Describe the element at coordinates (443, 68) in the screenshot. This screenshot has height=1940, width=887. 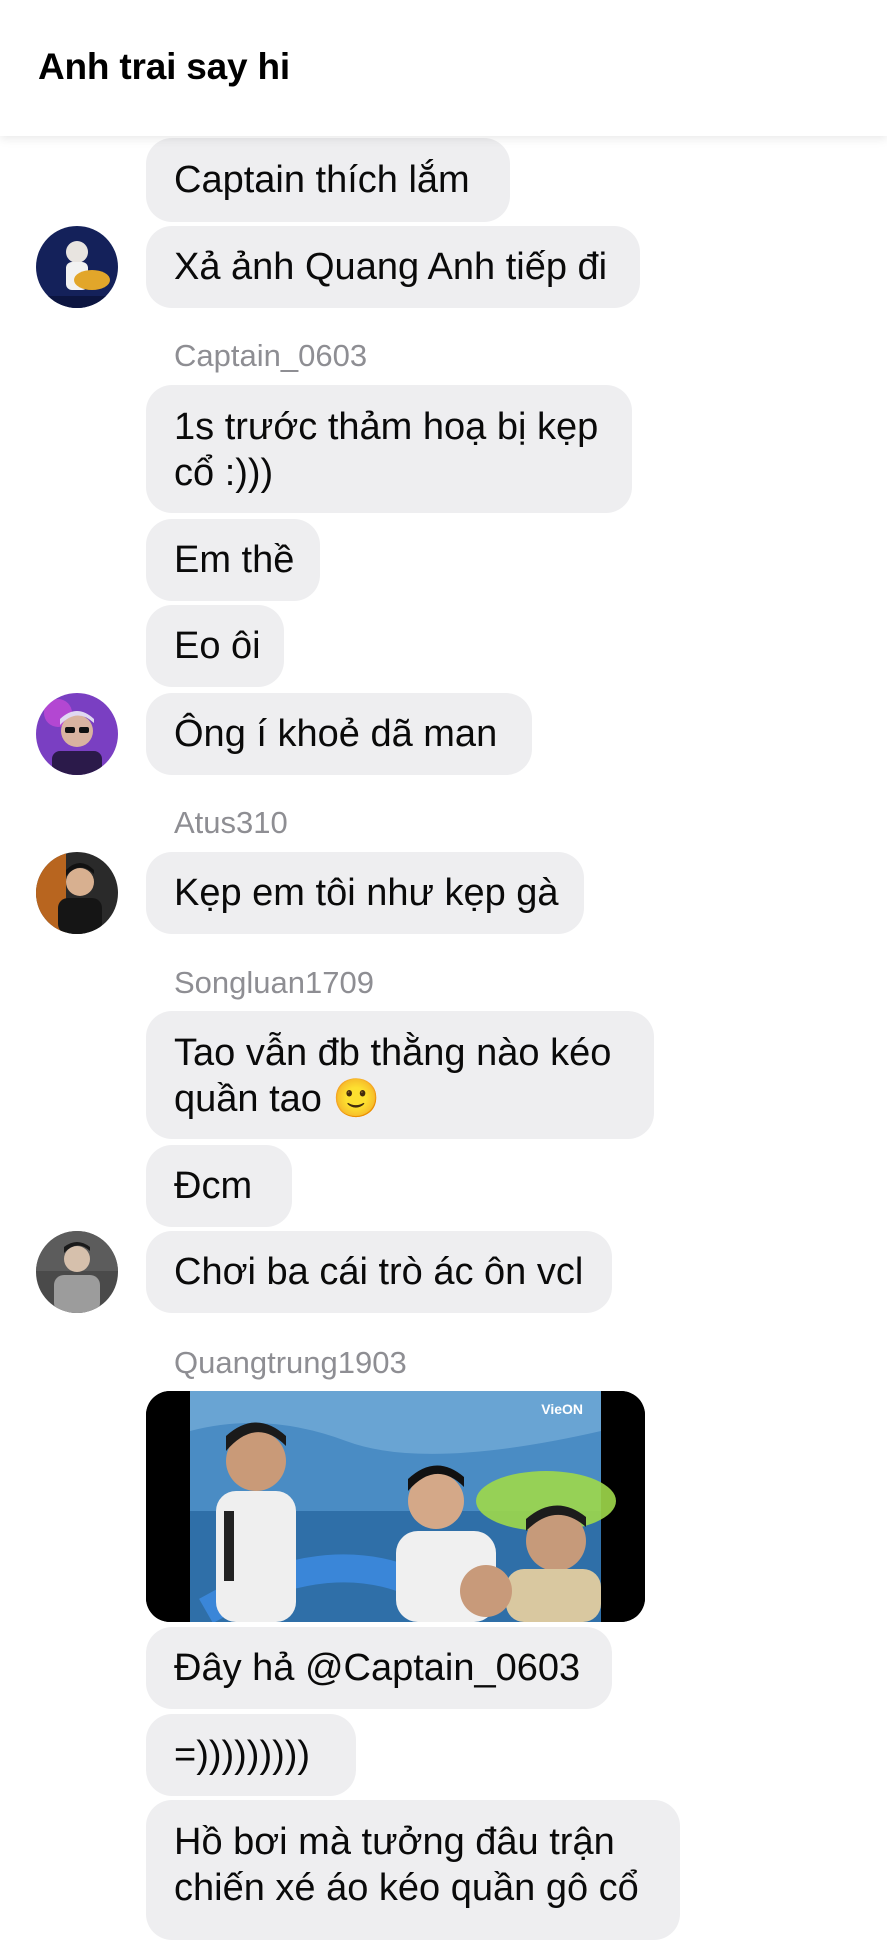
I see `chat-header: Anh trai say hi` at that location.